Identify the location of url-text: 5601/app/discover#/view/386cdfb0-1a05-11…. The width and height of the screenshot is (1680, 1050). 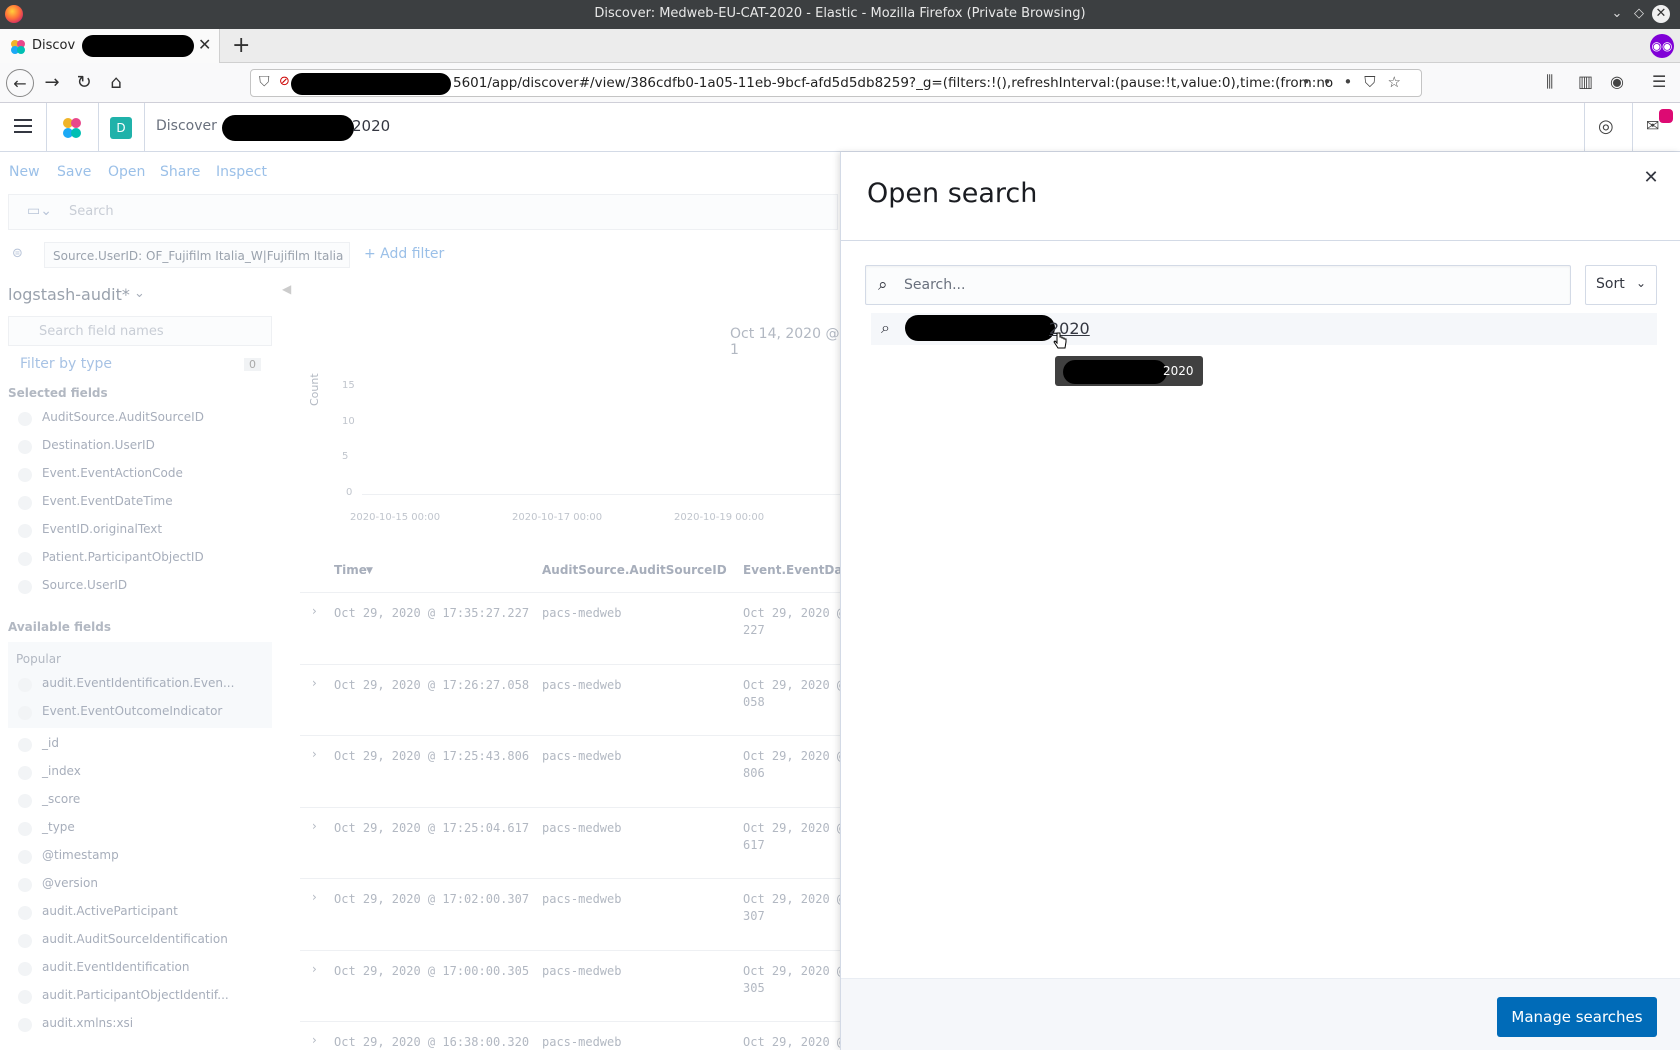
(893, 83).